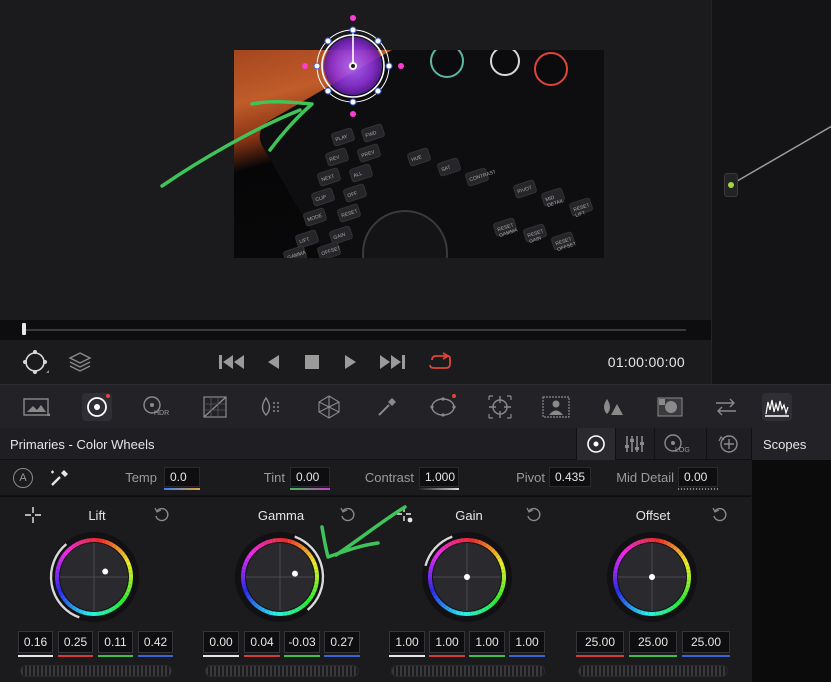 The height and width of the screenshot is (682, 831). What do you see at coordinates (440, 362) in the screenshot?
I see `loop-icon` at bounding box center [440, 362].